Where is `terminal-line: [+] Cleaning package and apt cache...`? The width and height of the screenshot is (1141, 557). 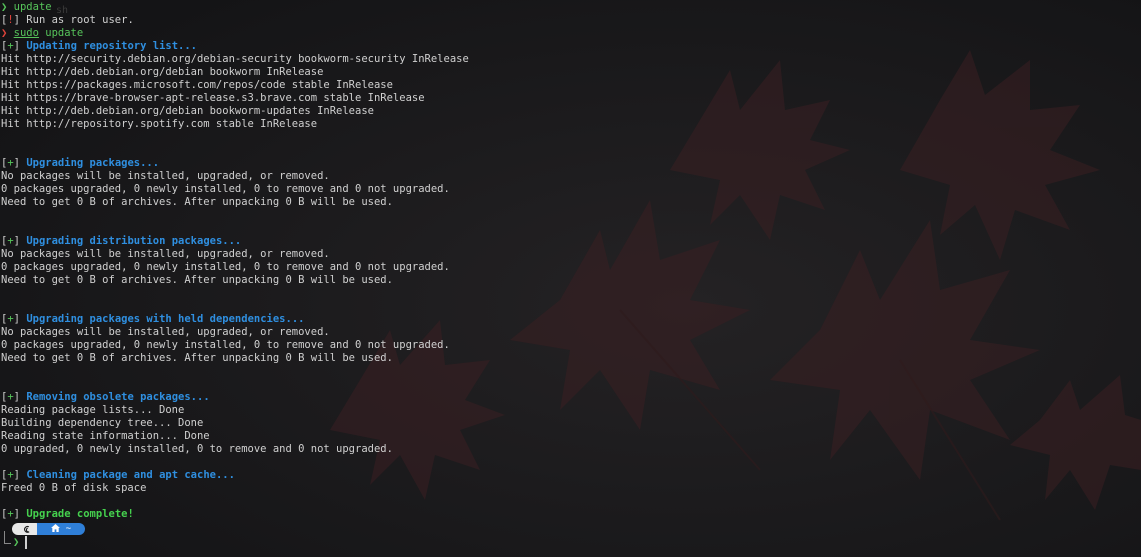 terminal-line: [+] Cleaning package and apt cache... is located at coordinates (568, 475).